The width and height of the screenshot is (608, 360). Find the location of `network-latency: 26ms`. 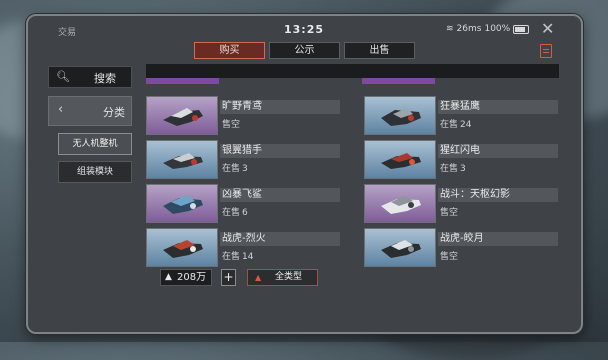

network-latency: 26ms is located at coordinates (469, 29).